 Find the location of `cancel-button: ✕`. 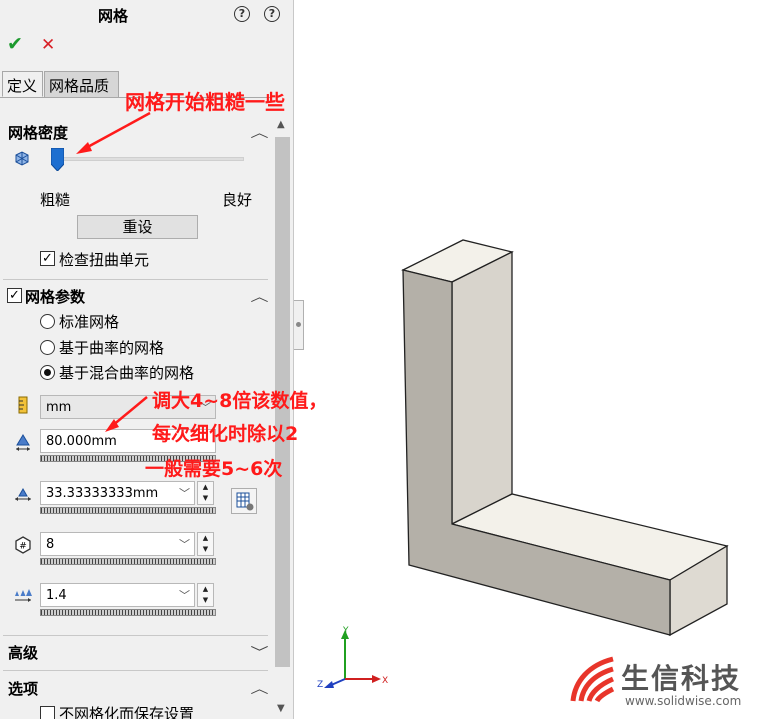

cancel-button: ✕ is located at coordinates (48, 45).